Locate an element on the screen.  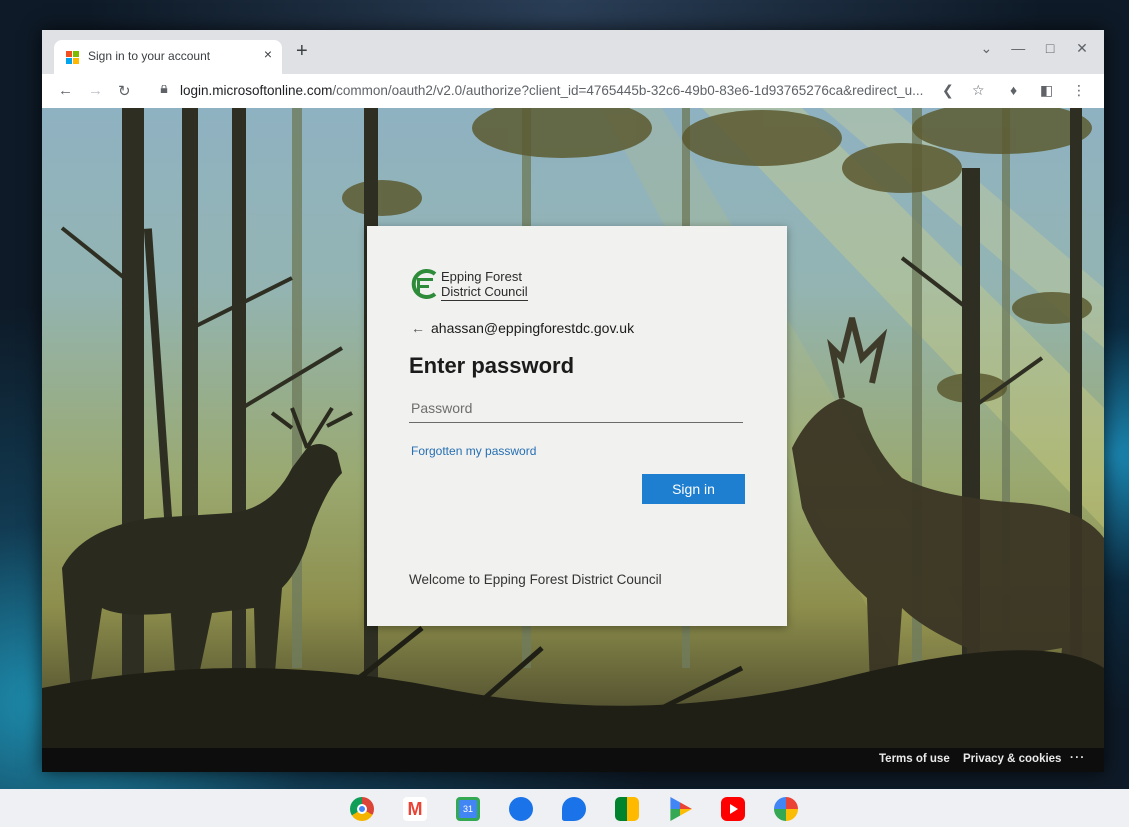
page-title: Enter password is located at coordinates (492, 365).